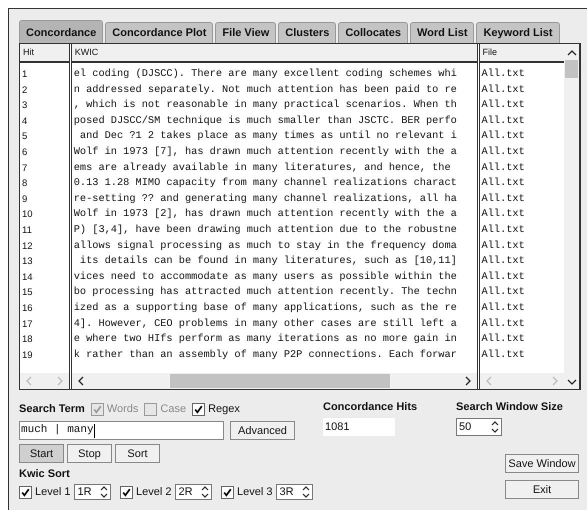  Describe the element at coordinates (173, 409) in the screenshot. I see `checkbox-label: Case` at that location.